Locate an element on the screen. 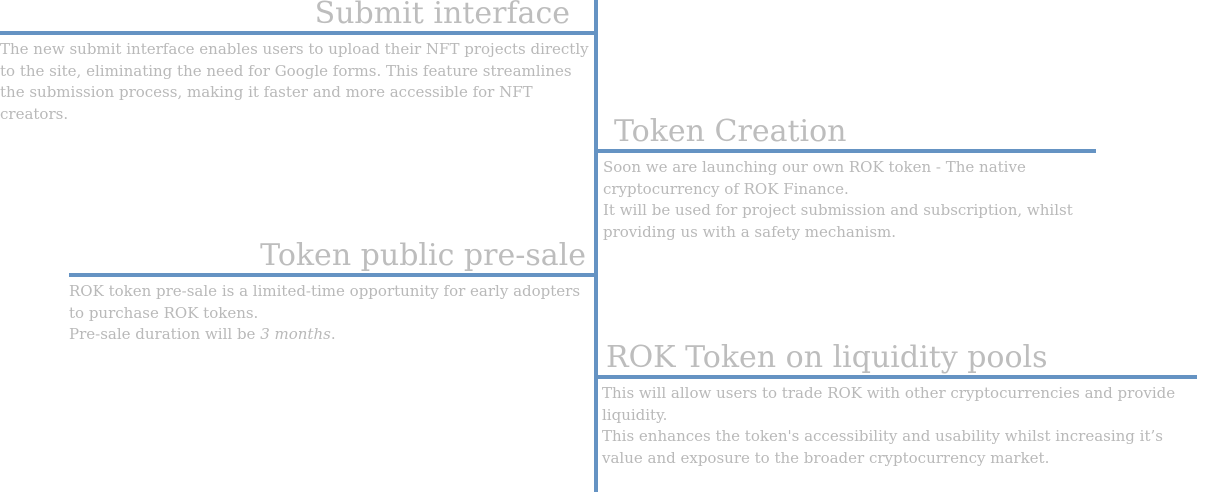 The image size is (1223, 492). roadmap-item-title: Submit interface is located at coordinates (442, 15).